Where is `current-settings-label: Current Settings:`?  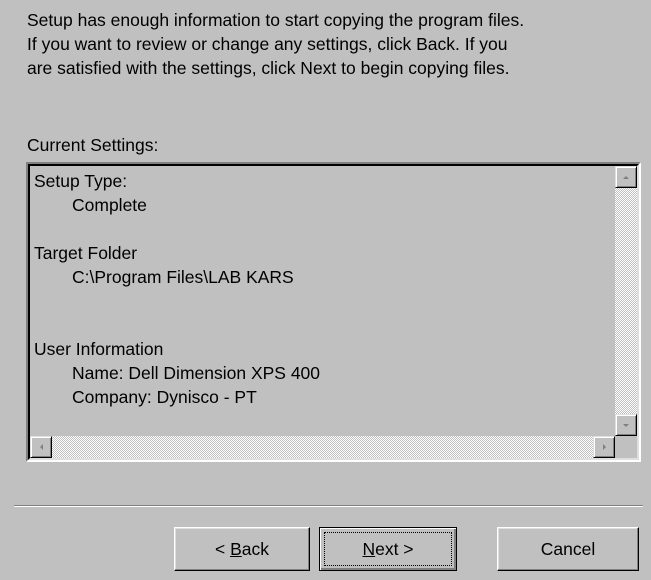
current-settings-label: Current Settings: is located at coordinates (93, 145).